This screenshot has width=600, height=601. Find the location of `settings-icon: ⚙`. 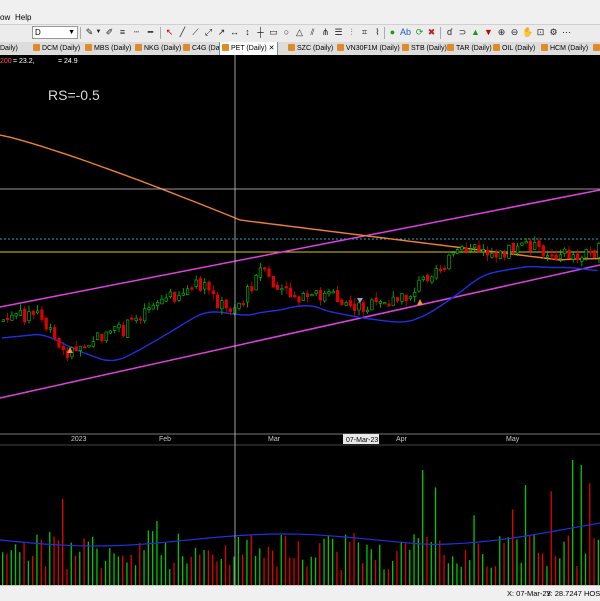

settings-icon: ⚙ is located at coordinates (553, 32).